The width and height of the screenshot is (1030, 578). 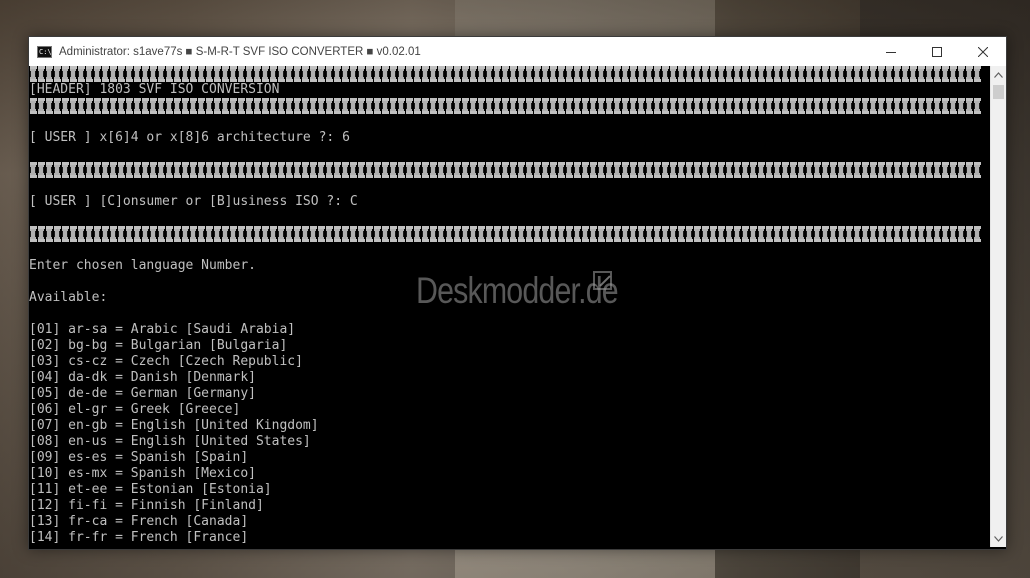 I want to click on language-item: [14] fr-fr = French [France], so click(x=139, y=537).